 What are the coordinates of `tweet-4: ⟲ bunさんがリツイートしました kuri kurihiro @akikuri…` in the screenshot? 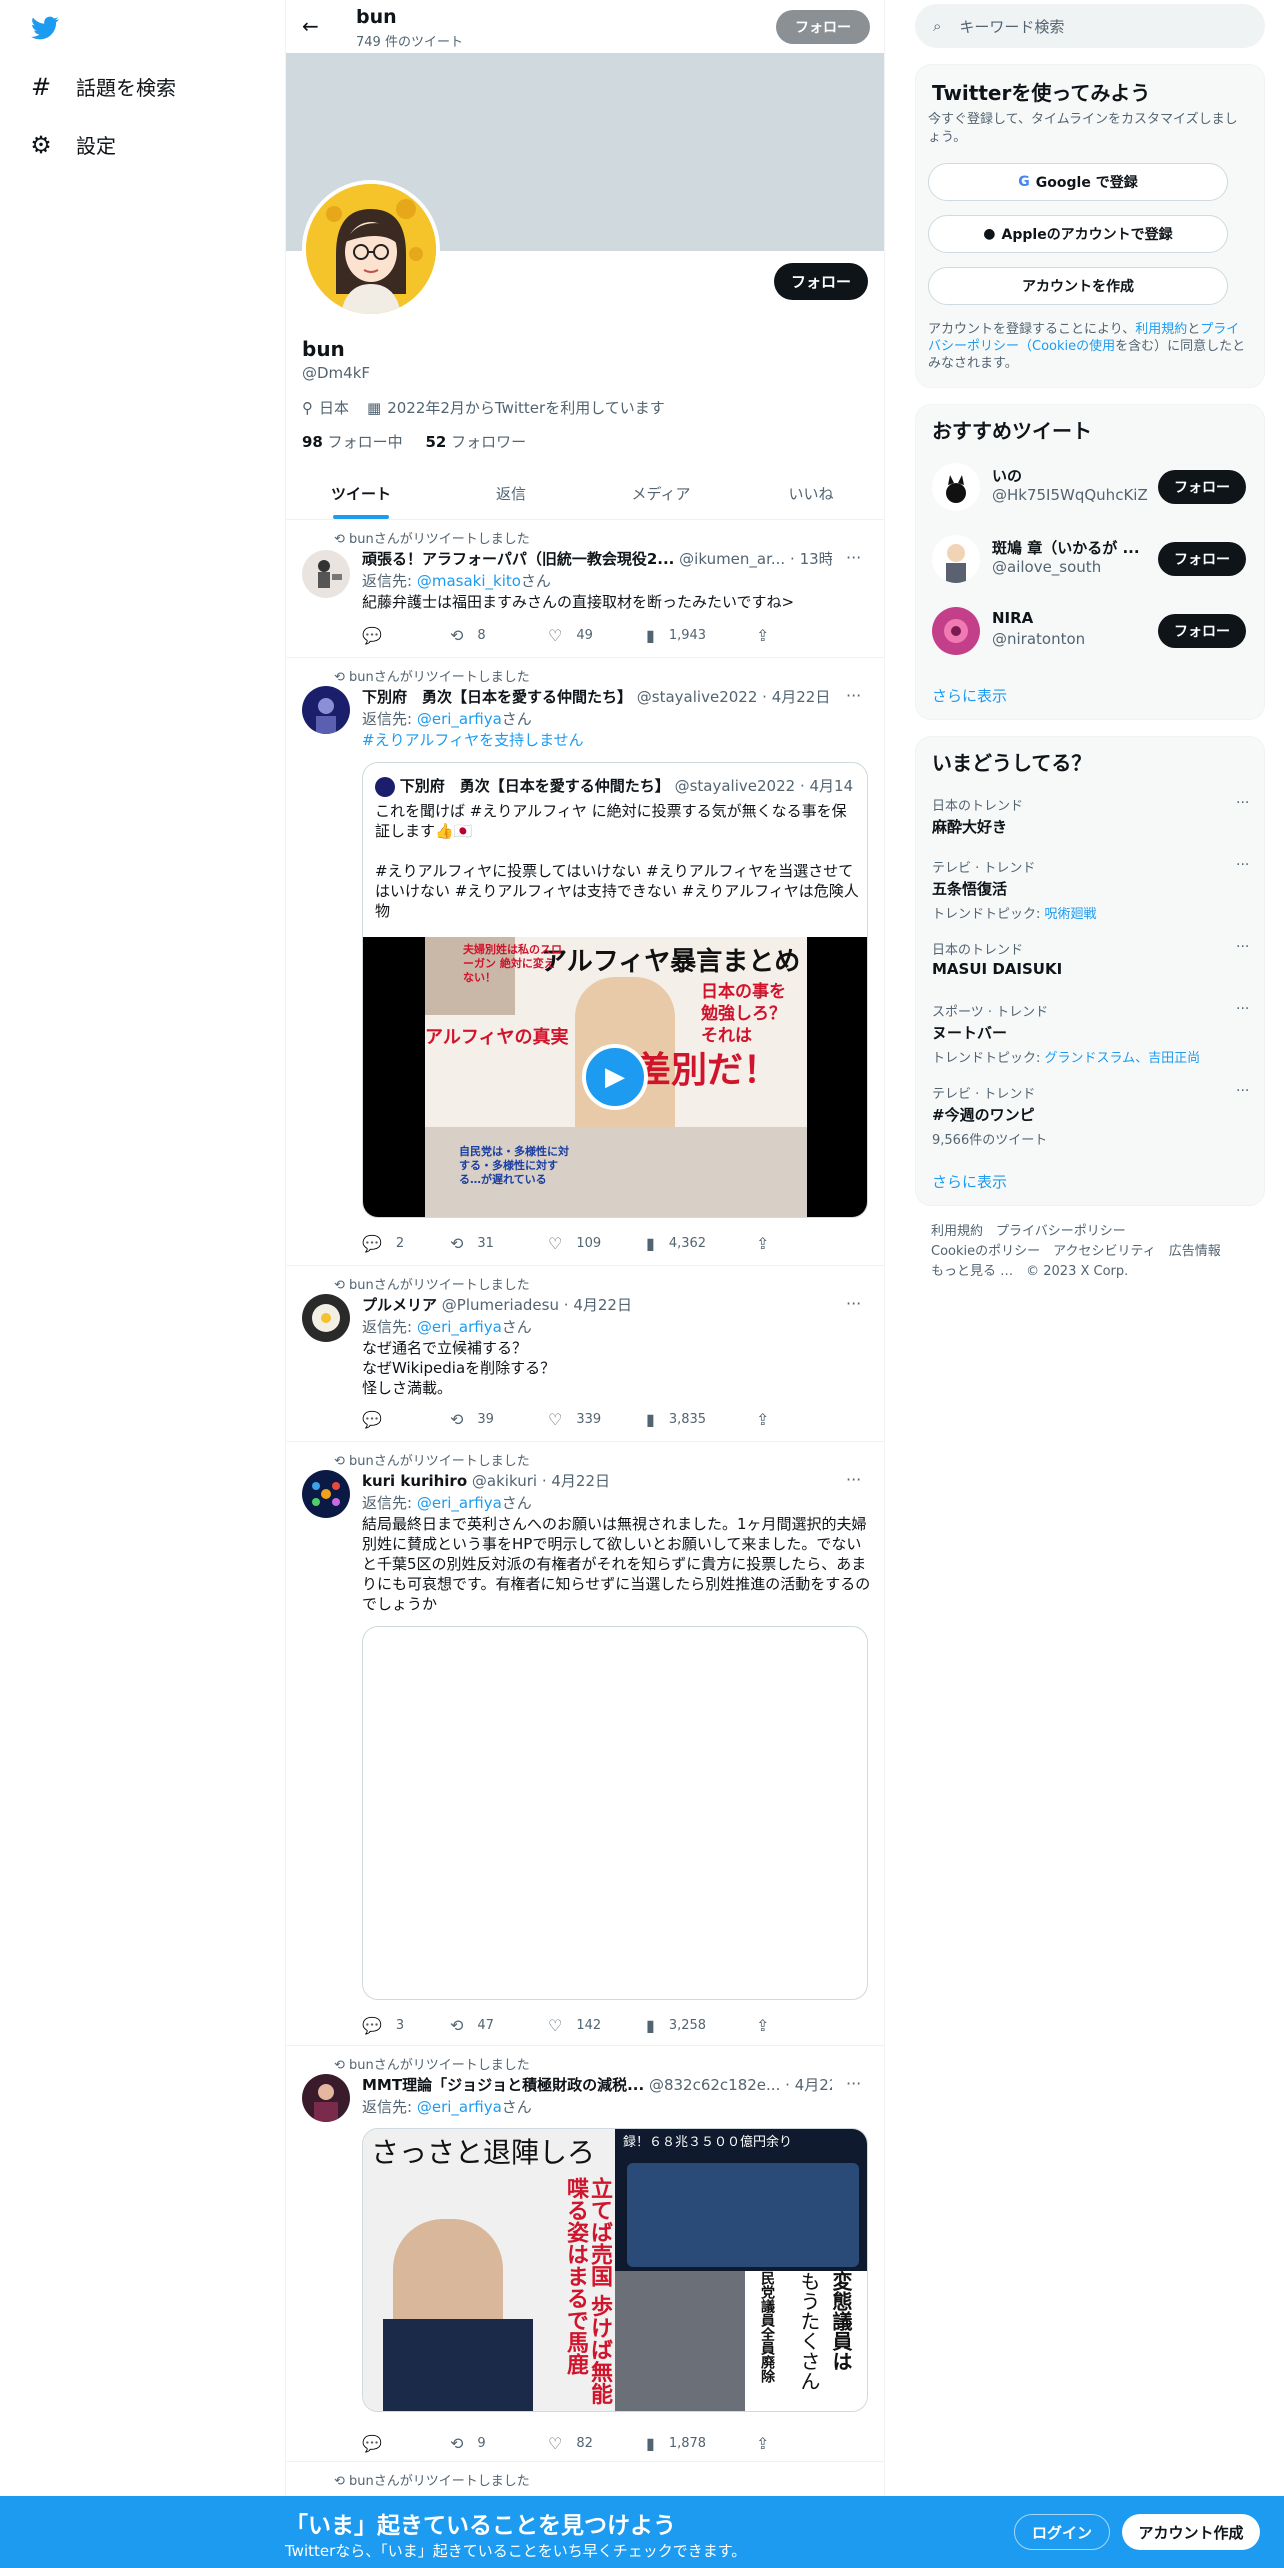 It's located at (585, 1744).